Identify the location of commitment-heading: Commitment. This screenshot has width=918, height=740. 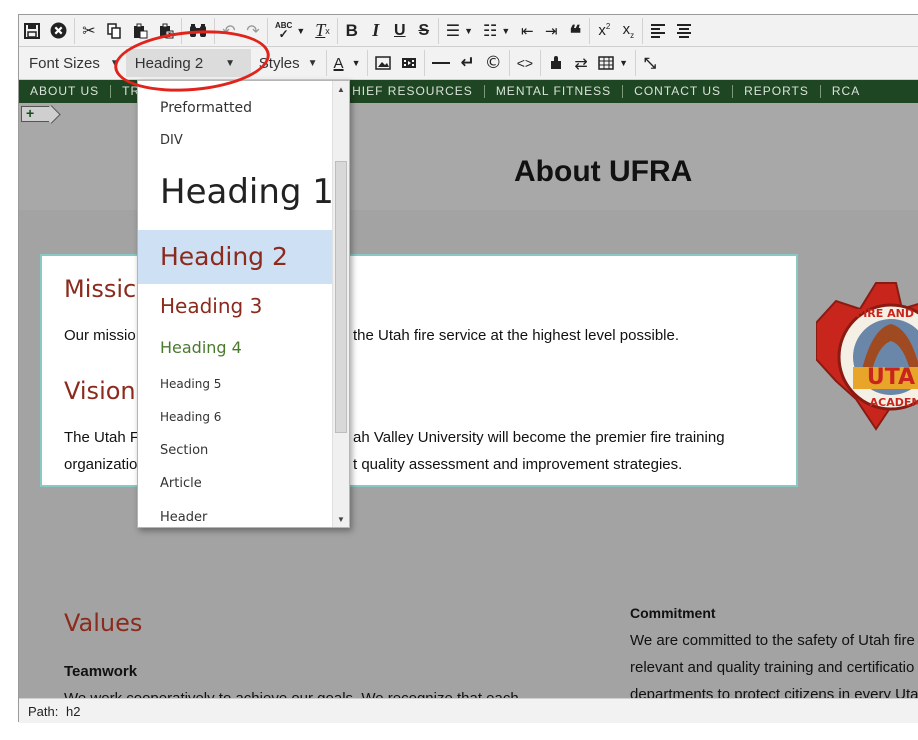
(673, 613).